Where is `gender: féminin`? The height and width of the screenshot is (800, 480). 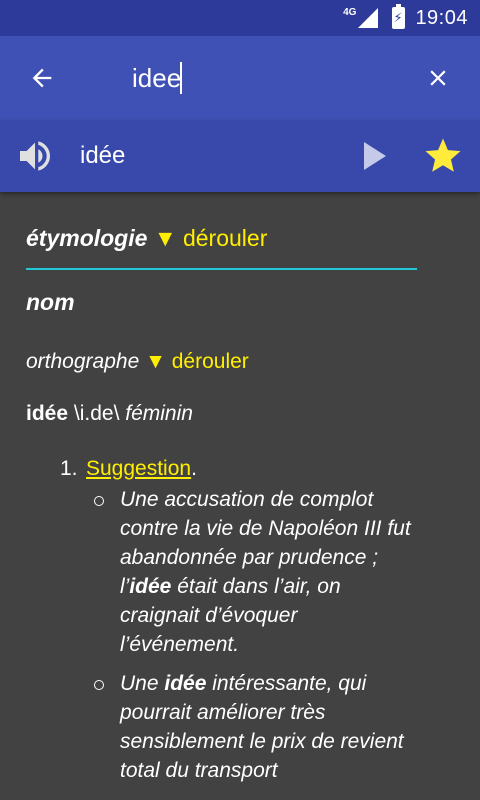 gender: féminin is located at coordinates (159, 413).